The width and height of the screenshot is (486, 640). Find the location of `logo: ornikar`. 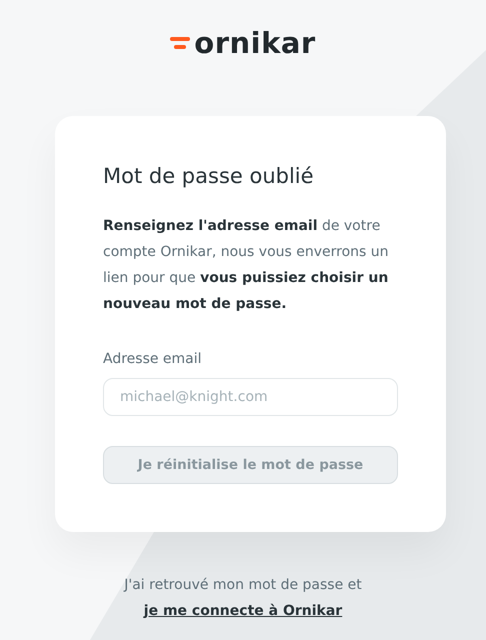

logo: ornikar is located at coordinates (255, 43).